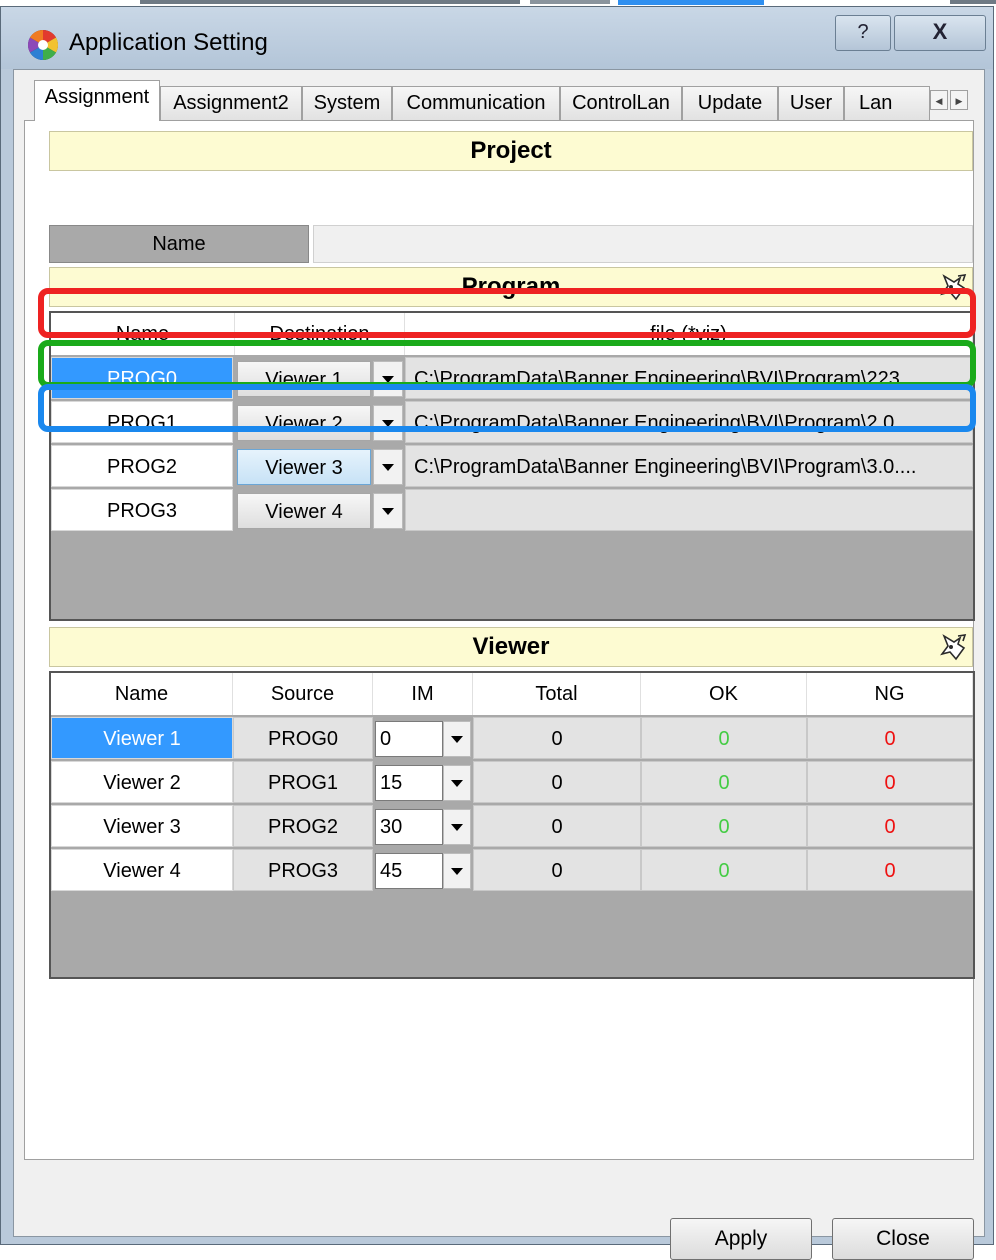 The height and width of the screenshot is (1260, 996). I want to click on tab-update: Update, so click(730, 103).